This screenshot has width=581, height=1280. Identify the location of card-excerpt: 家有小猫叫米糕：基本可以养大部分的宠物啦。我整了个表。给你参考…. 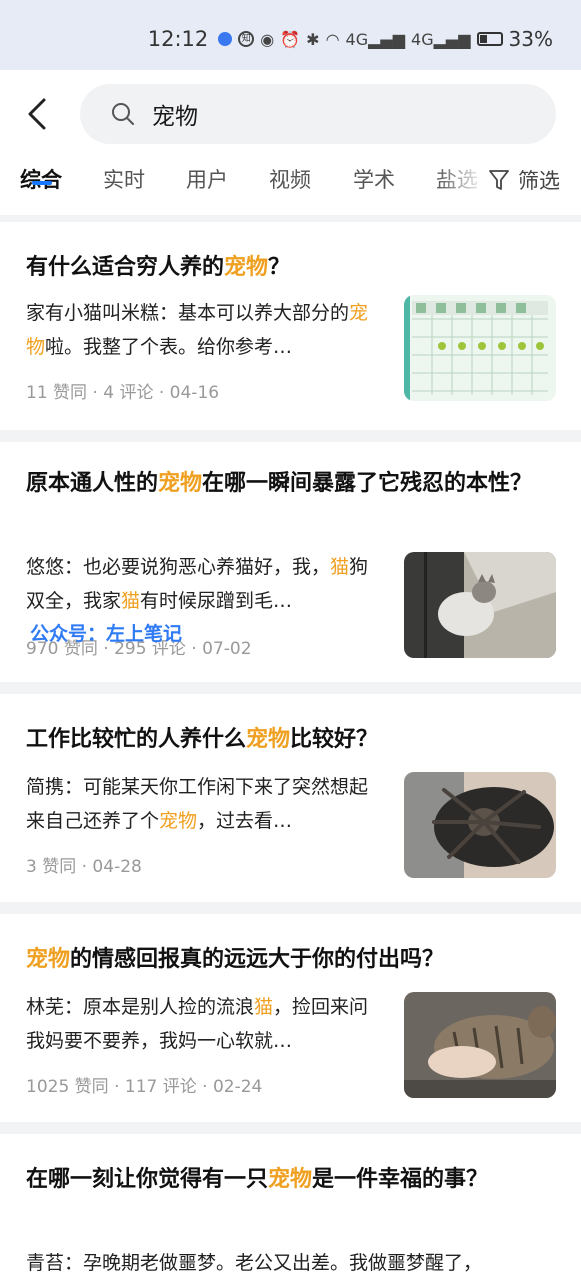
(197, 330).